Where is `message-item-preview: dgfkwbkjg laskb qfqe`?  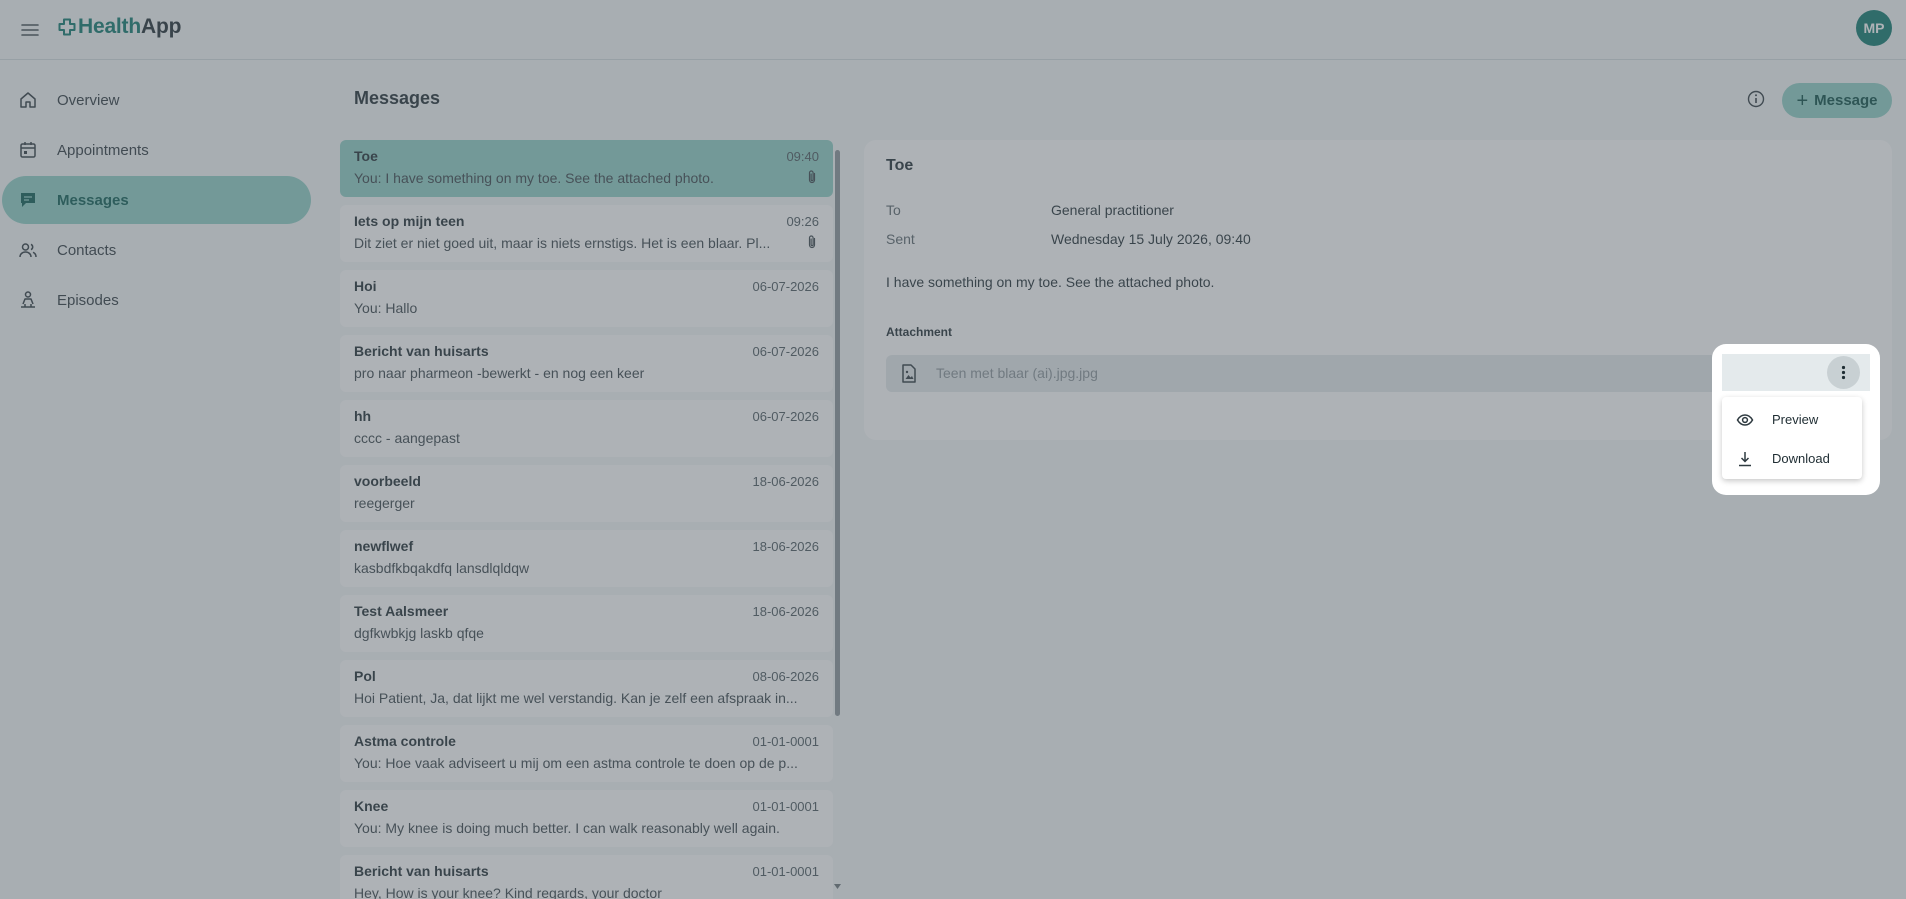
message-item-preview: dgfkwbkjg laskb qfqe is located at coordinates (419, 633).